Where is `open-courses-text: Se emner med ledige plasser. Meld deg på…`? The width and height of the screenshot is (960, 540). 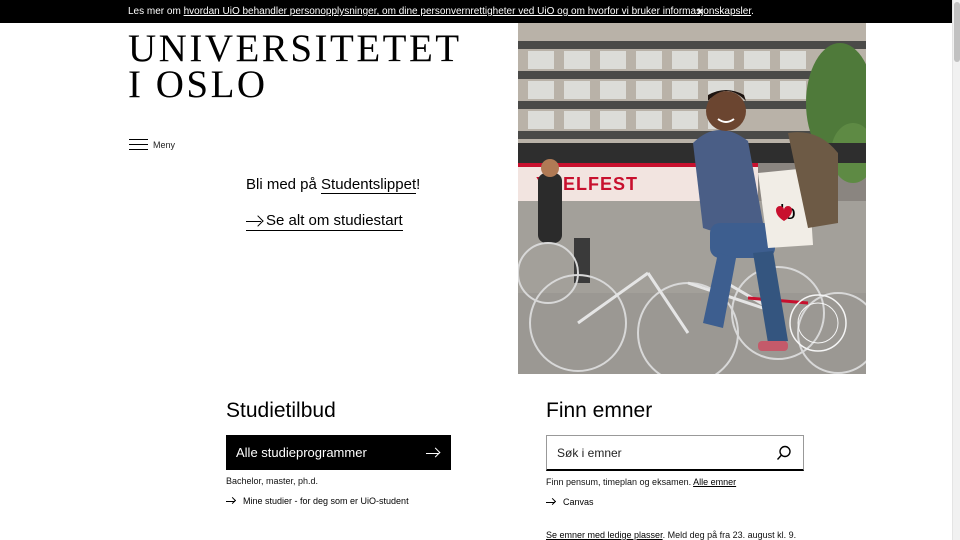 open-courses-text: Se emner med ledige plasser. Meld deg på… is located at coordinates (671, 535).